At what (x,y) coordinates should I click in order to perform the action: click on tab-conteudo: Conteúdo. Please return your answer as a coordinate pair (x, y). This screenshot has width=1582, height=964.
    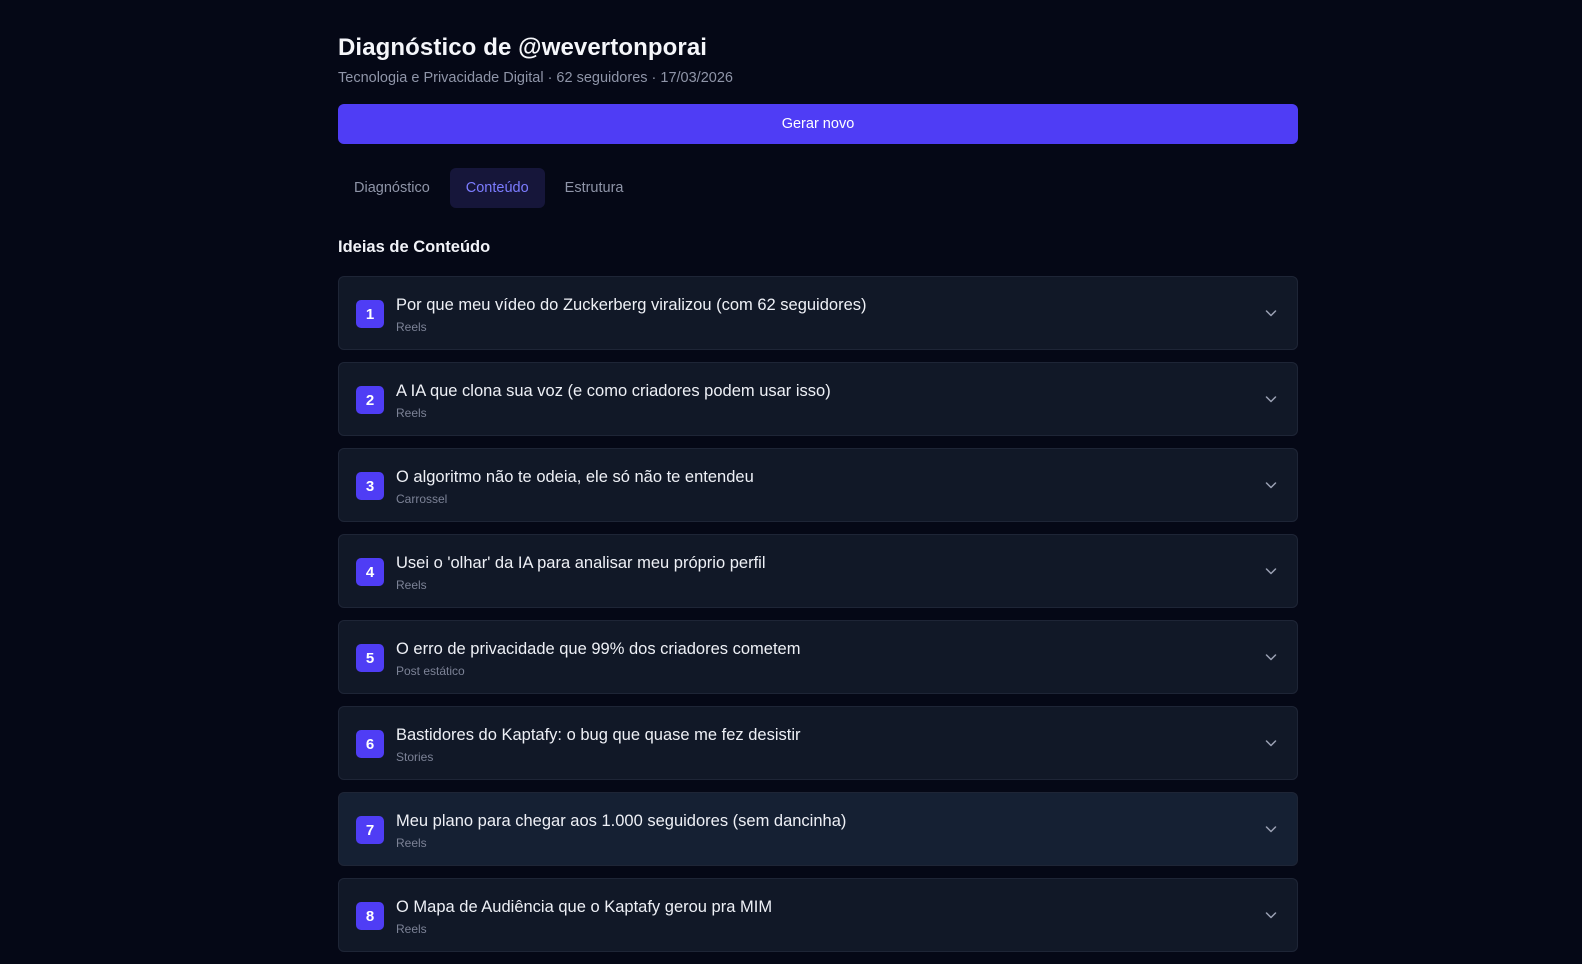
    Looking at the image, I should click on (497, 188).